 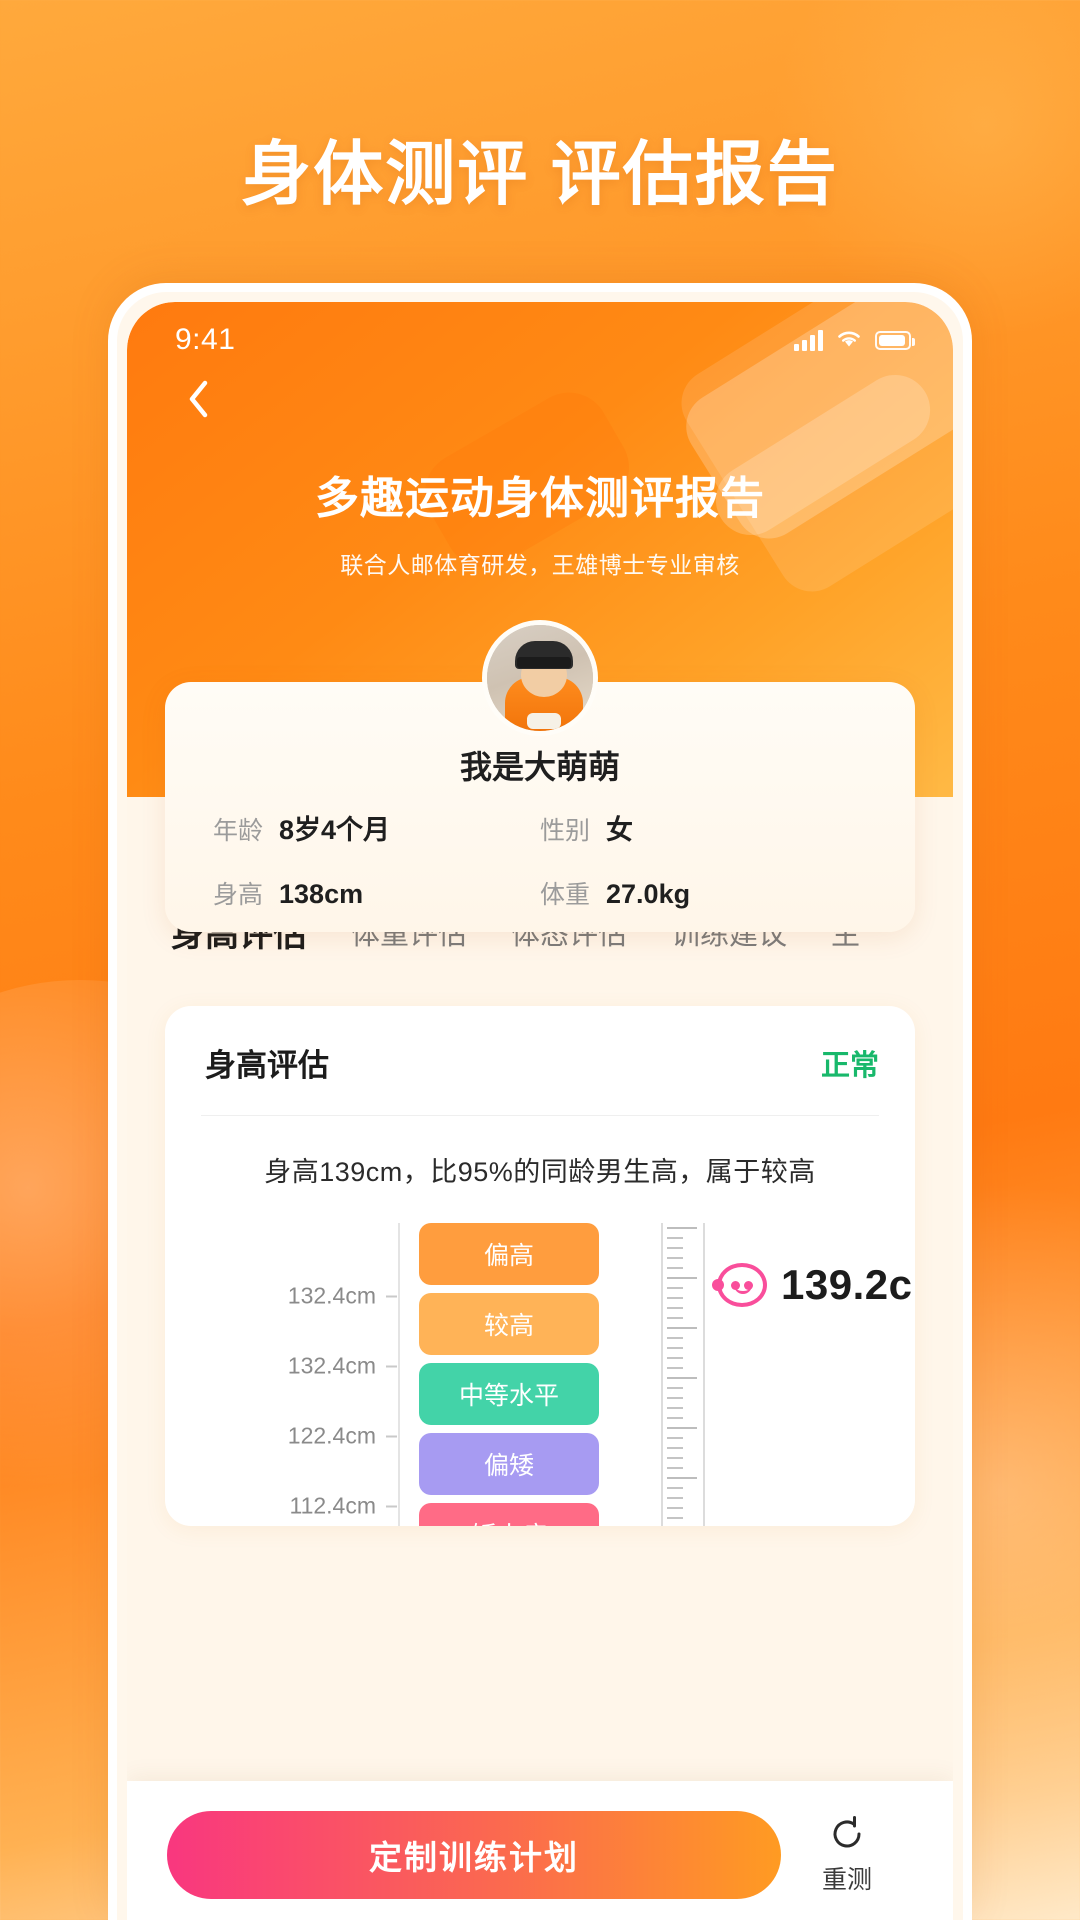 I want to click on nav-bar, so click(x=540, y=400).